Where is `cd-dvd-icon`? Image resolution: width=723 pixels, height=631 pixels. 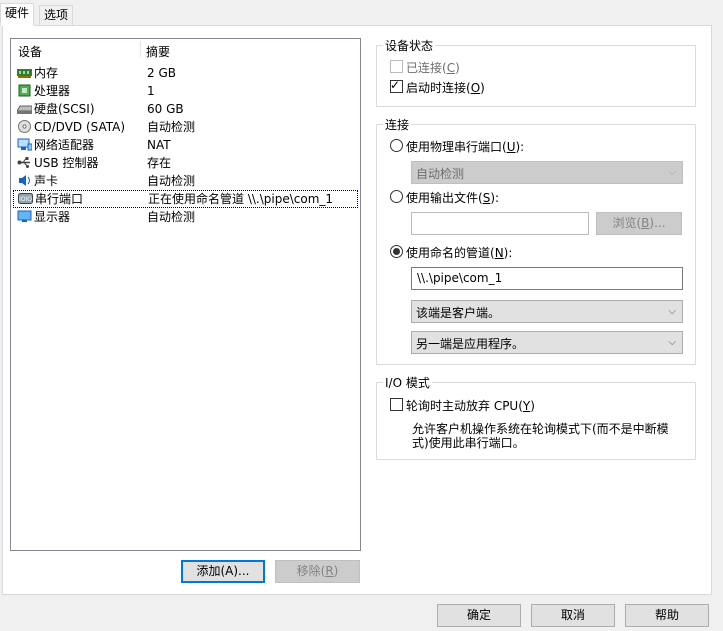 cd-dvd-icon is located at coordinates (24, 126).